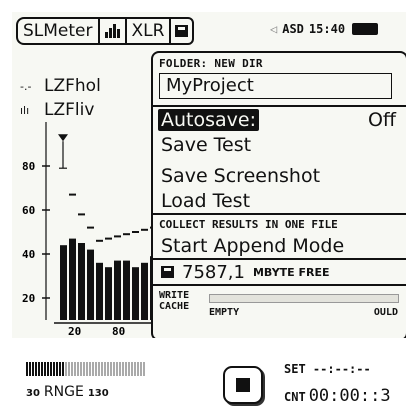 This screenshot has width=414, height=416. What do you see at coordinates (327, 29) in the screenshot?
I see `clock: 15:40` at bounding box center [327, 29].